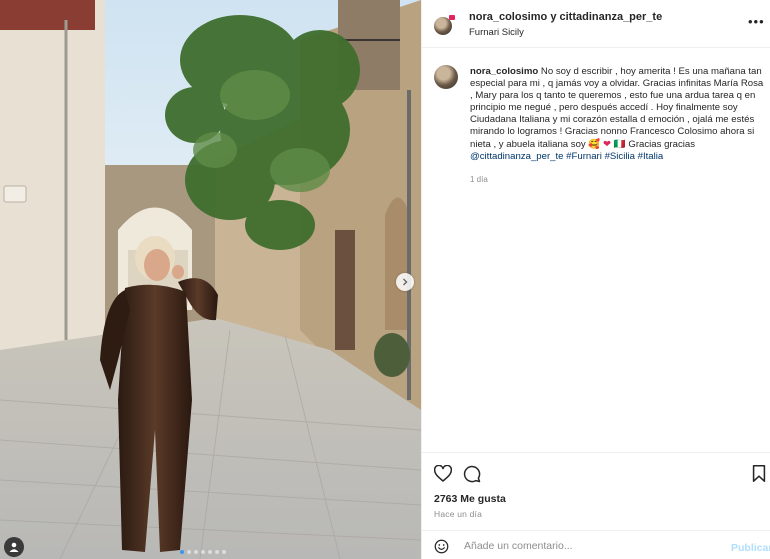 The width and height of the screenshot is (770, 559). I want to click on smiling-hearts-emoji: 🥰, so click(594, 144).